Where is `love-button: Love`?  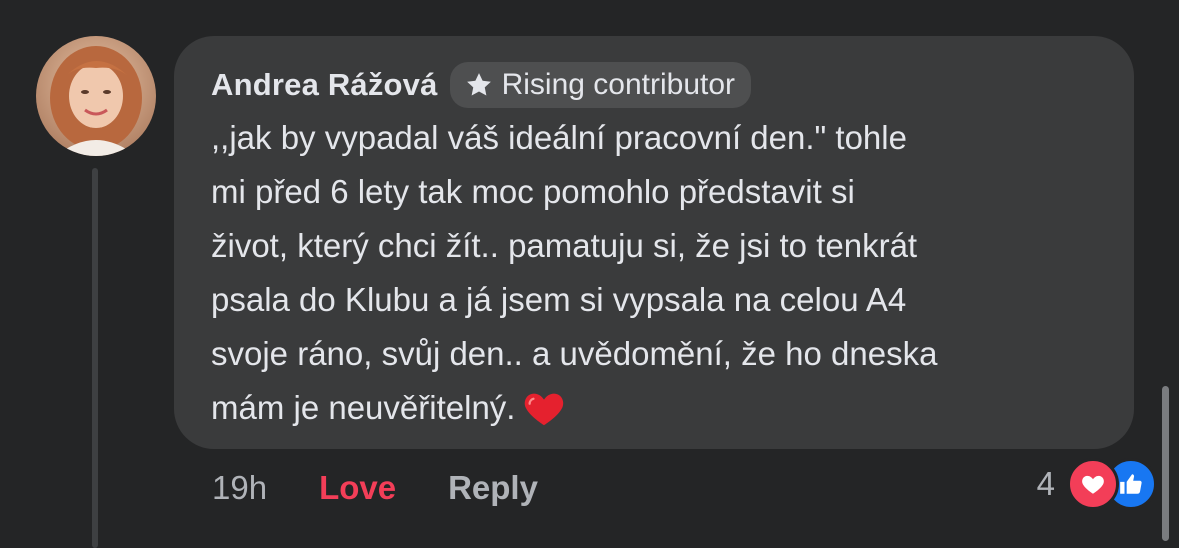 love-button: Love is located at coordinates (357, 488).